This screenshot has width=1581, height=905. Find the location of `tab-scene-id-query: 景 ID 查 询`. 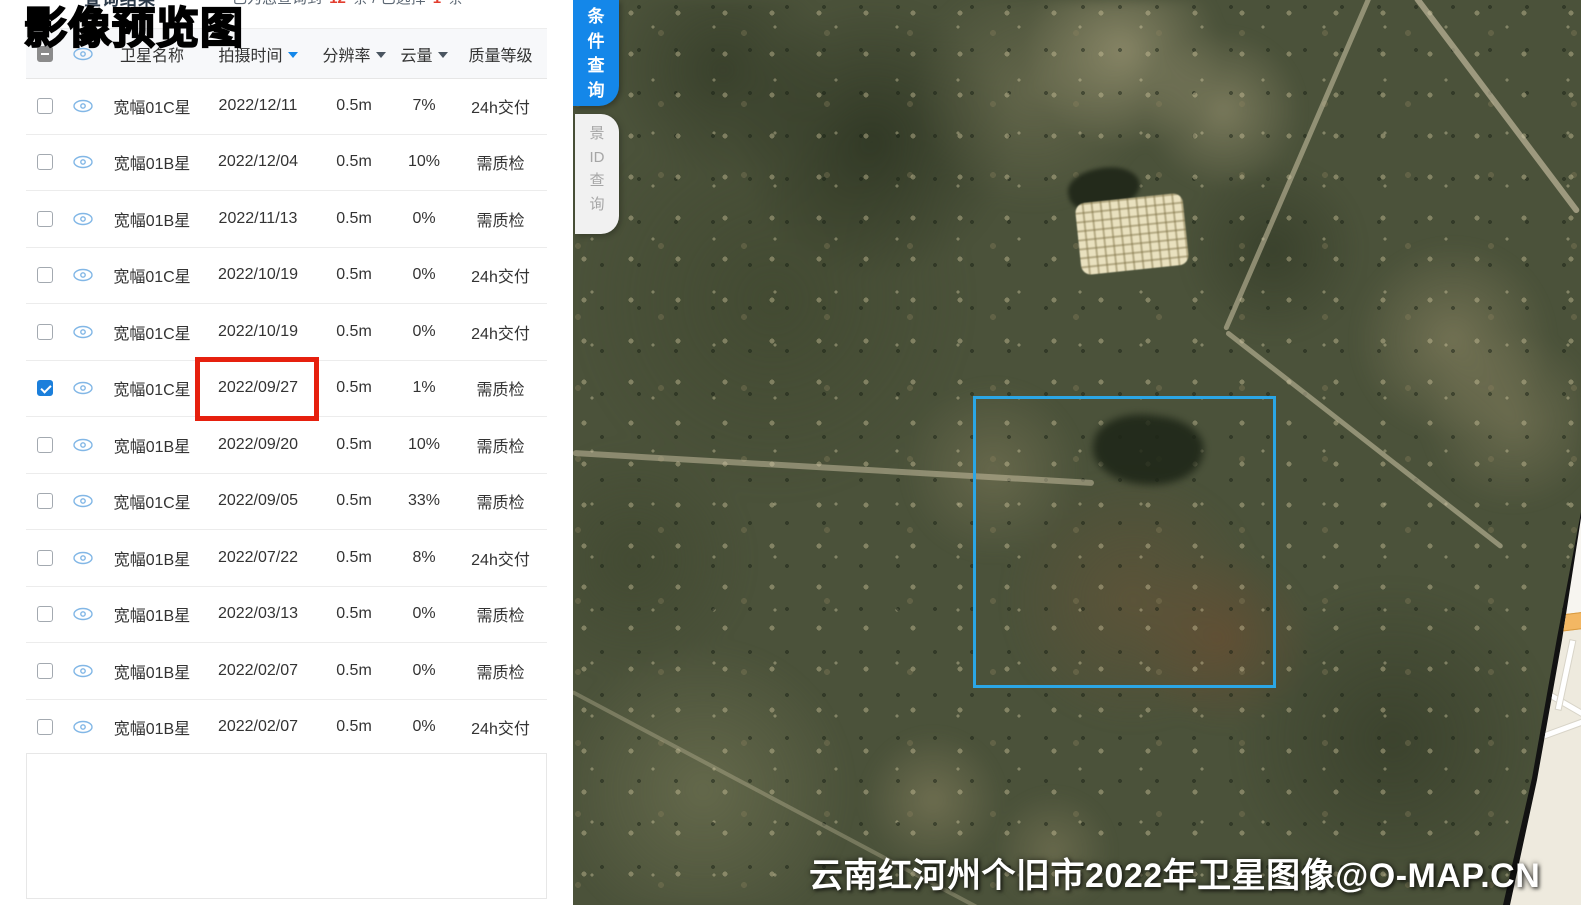

tab-scene-id-query: 景 ID 查 询 is located at coordinates (597, 174).